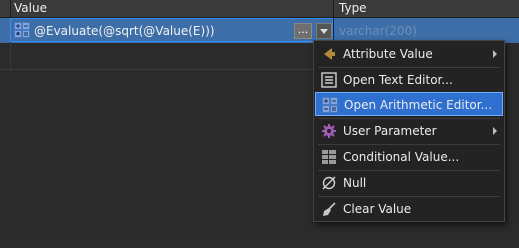 The width and height of the screenshot is (519, 248). What do you see at coordinates (353, 8) in the screenshot?
I see `column-header-type: Type` at bounding box center [353, 8].